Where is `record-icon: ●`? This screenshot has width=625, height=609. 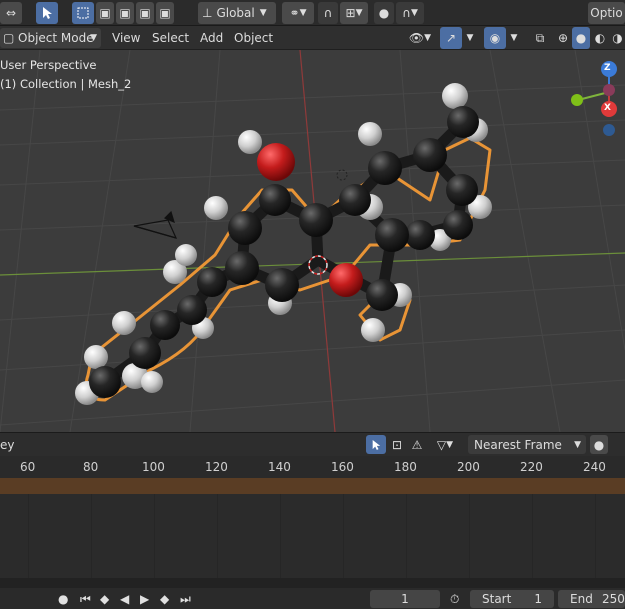
record-icon: ● is located at coordinates (63, 599).